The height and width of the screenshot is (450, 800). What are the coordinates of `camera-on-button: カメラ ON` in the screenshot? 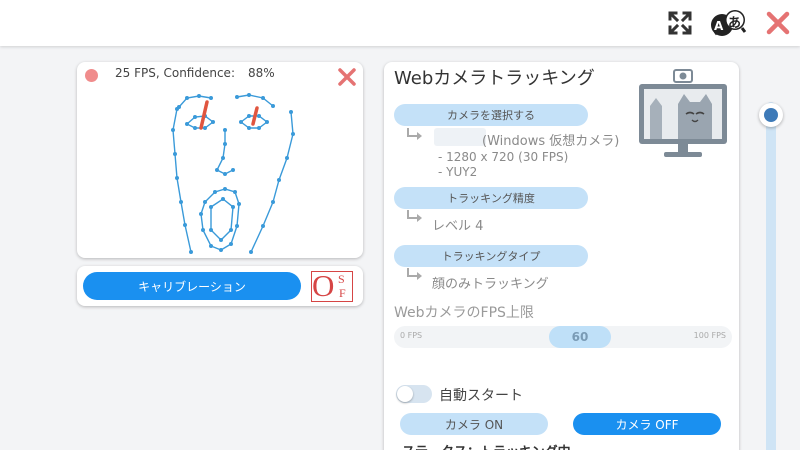 It's located at (474, 424).